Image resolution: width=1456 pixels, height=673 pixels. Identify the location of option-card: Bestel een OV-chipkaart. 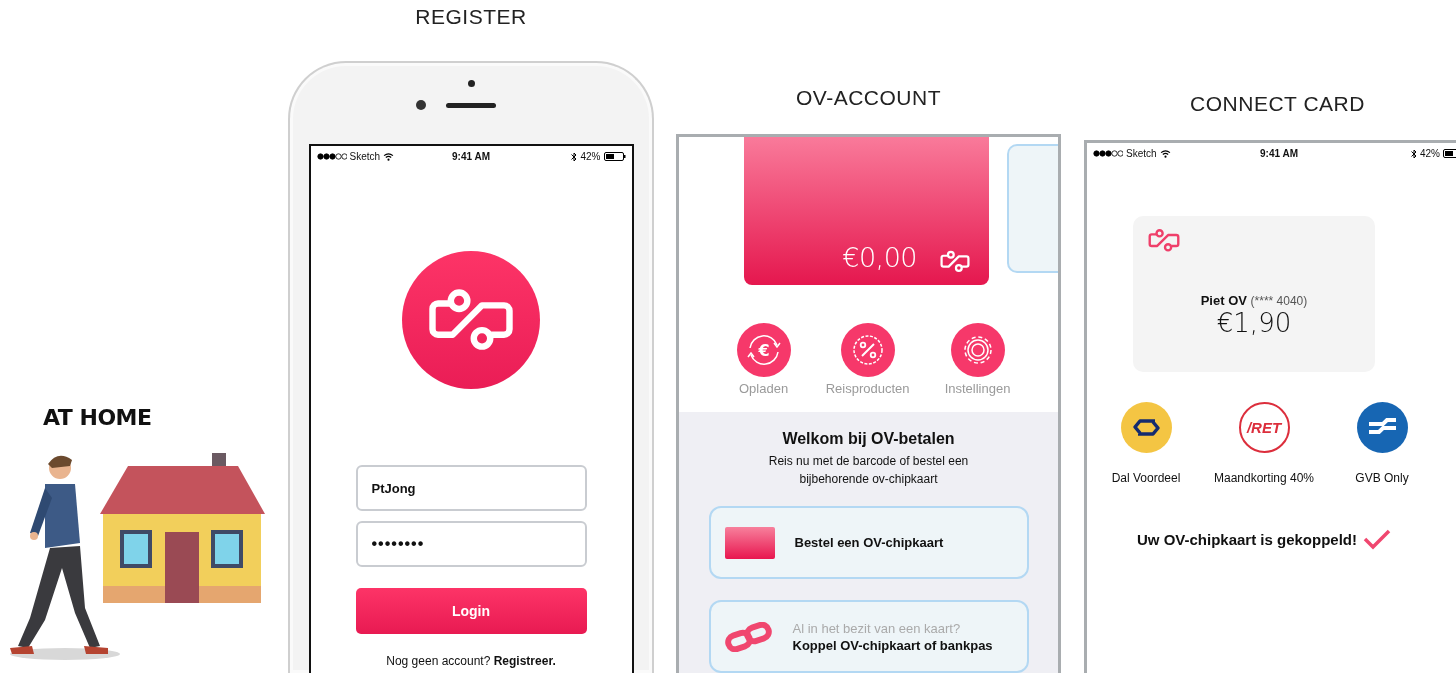
(868, 542).